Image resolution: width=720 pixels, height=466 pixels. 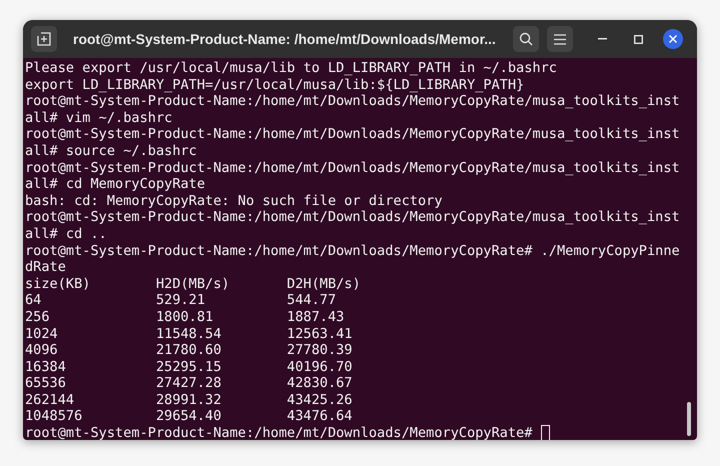 I want to click on maximize-icon, so click(x=638, y=39).